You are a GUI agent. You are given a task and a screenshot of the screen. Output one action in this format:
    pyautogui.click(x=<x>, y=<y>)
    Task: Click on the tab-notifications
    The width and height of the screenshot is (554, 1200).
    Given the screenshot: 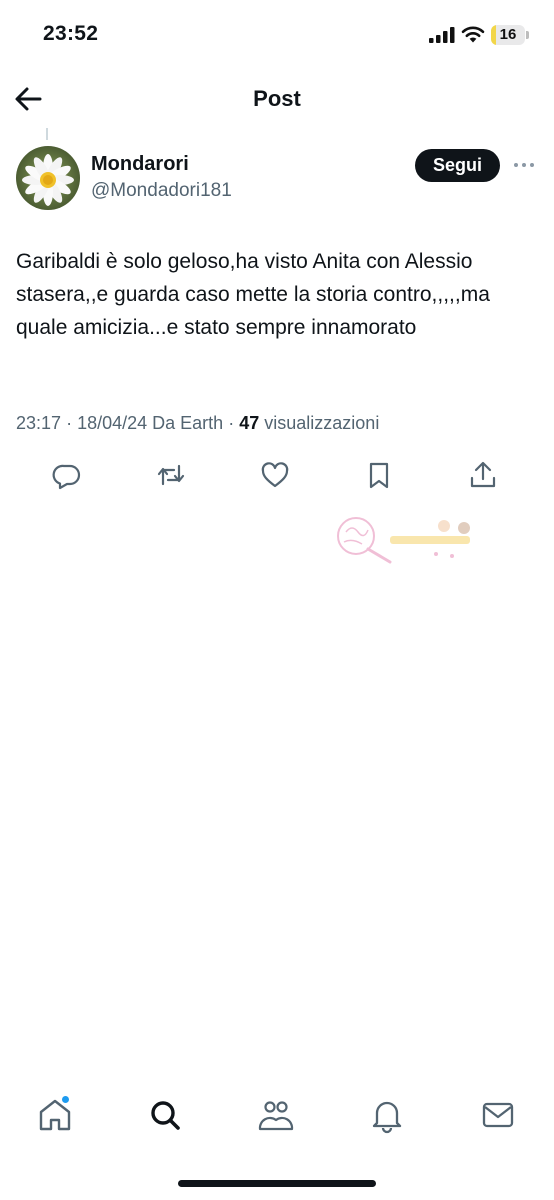 What is the action you would take?
    pyautogui.click(x=387, y=1115)
    